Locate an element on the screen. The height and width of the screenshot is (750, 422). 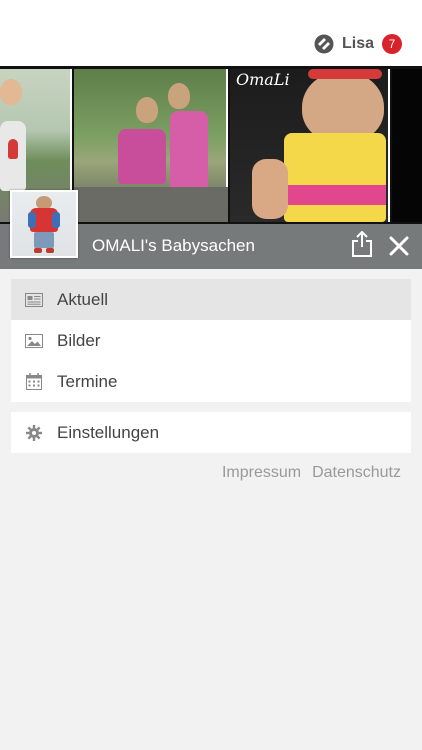
top-bar: Lisa 7 is located at coordinates (211, 33).